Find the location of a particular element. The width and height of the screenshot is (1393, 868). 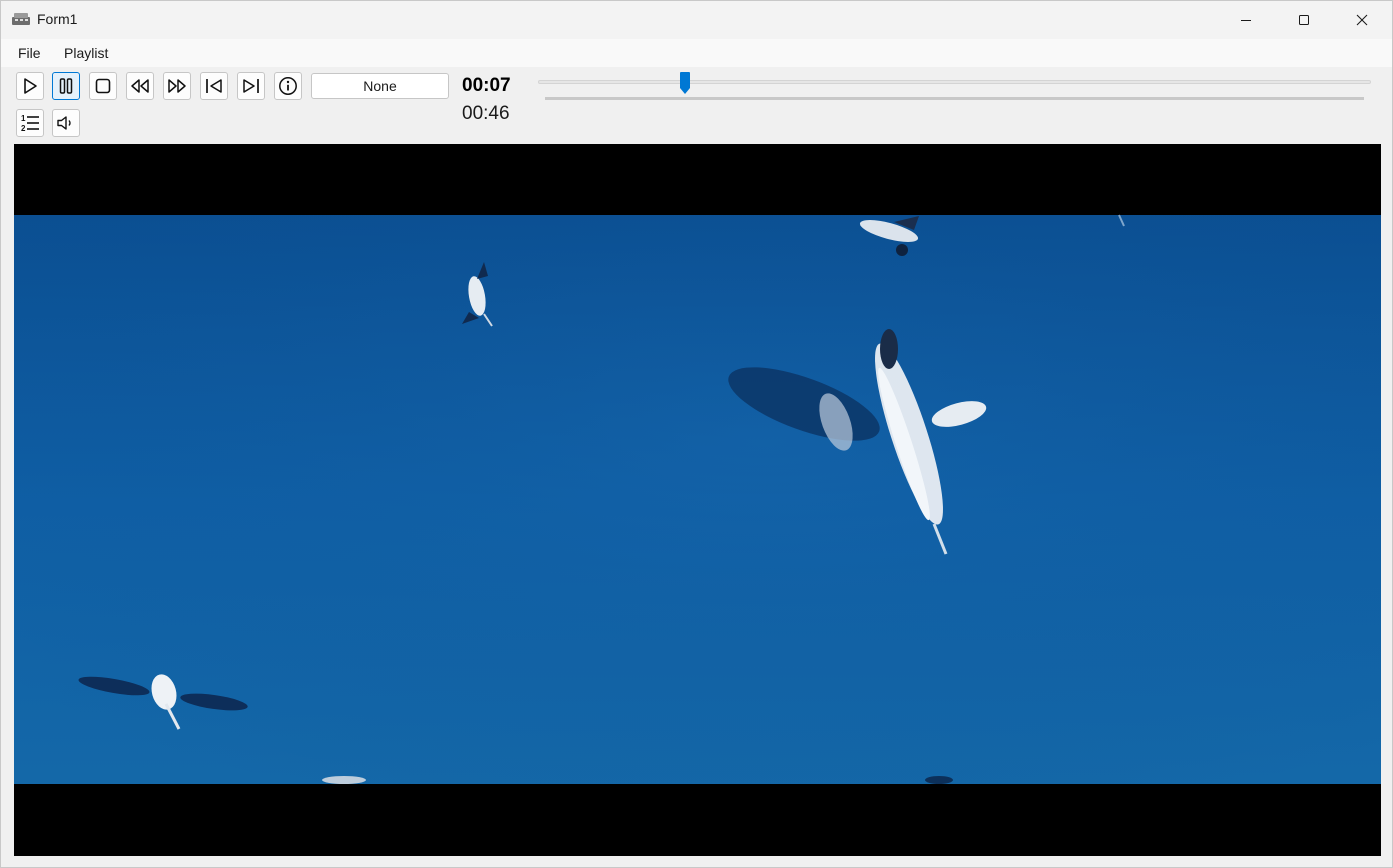

menu-bar: File Playlist is located at coordinates (696, 53).